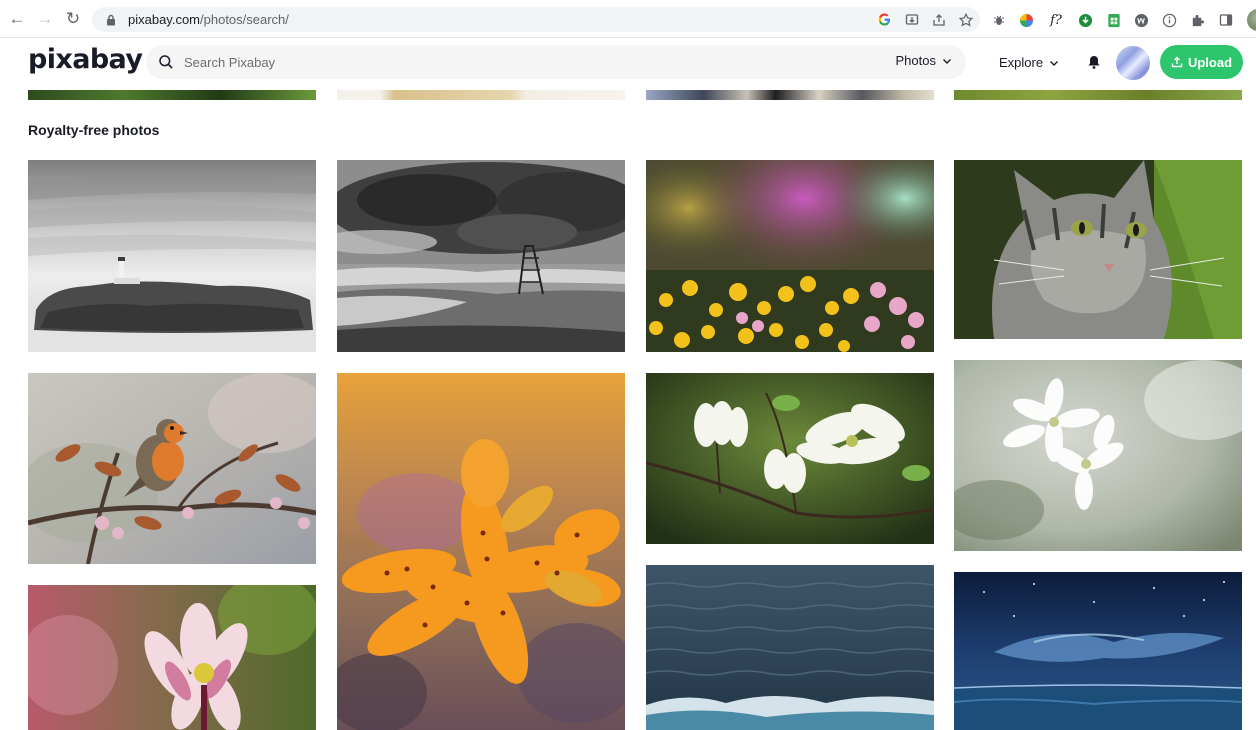 This screenshot has height=730, width=1256. Describe the element at coordinates (1251, 20) in the screenshot. I see `browser-profile-avatar` at that location.